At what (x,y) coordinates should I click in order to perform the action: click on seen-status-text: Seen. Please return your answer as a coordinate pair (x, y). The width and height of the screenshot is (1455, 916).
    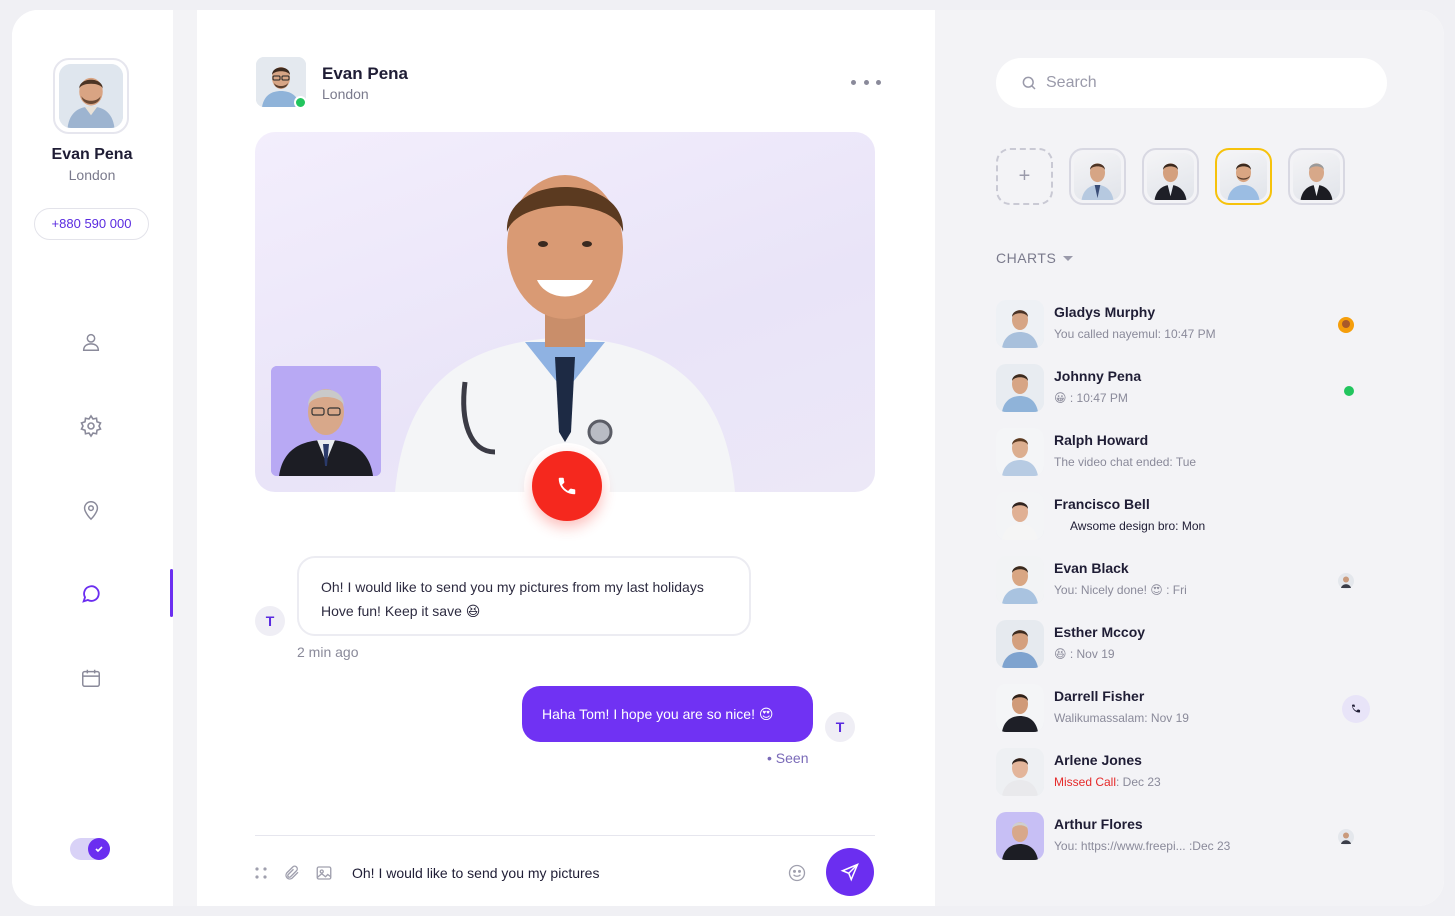
    Looking at the image, I should click on (792, 758).